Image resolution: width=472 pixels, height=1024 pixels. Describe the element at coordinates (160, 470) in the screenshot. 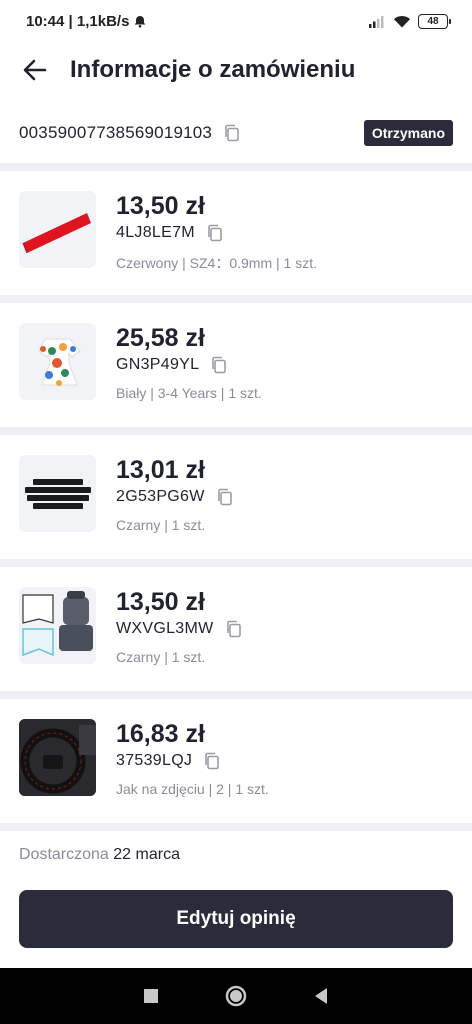

I see `item-price: 13,01 zł` at that location.